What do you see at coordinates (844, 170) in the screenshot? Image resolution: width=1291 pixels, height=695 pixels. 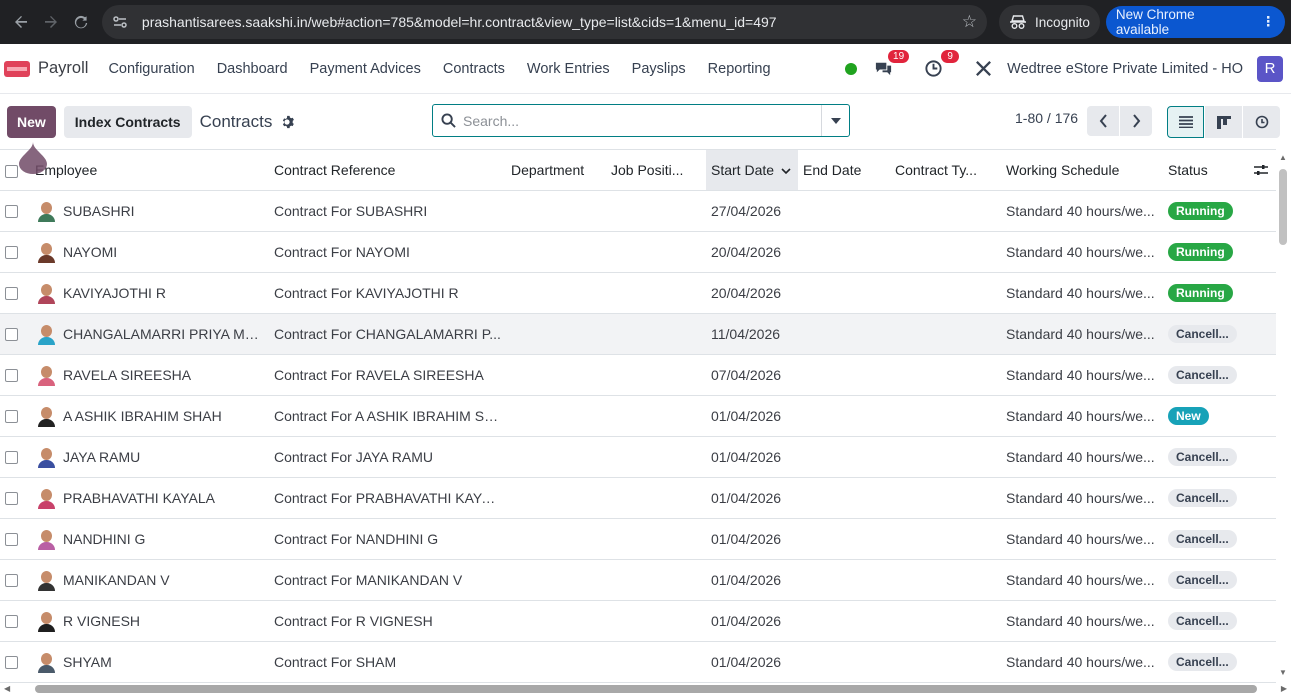 I see `column-end-date: End Date` at bounding box center [844, 170].